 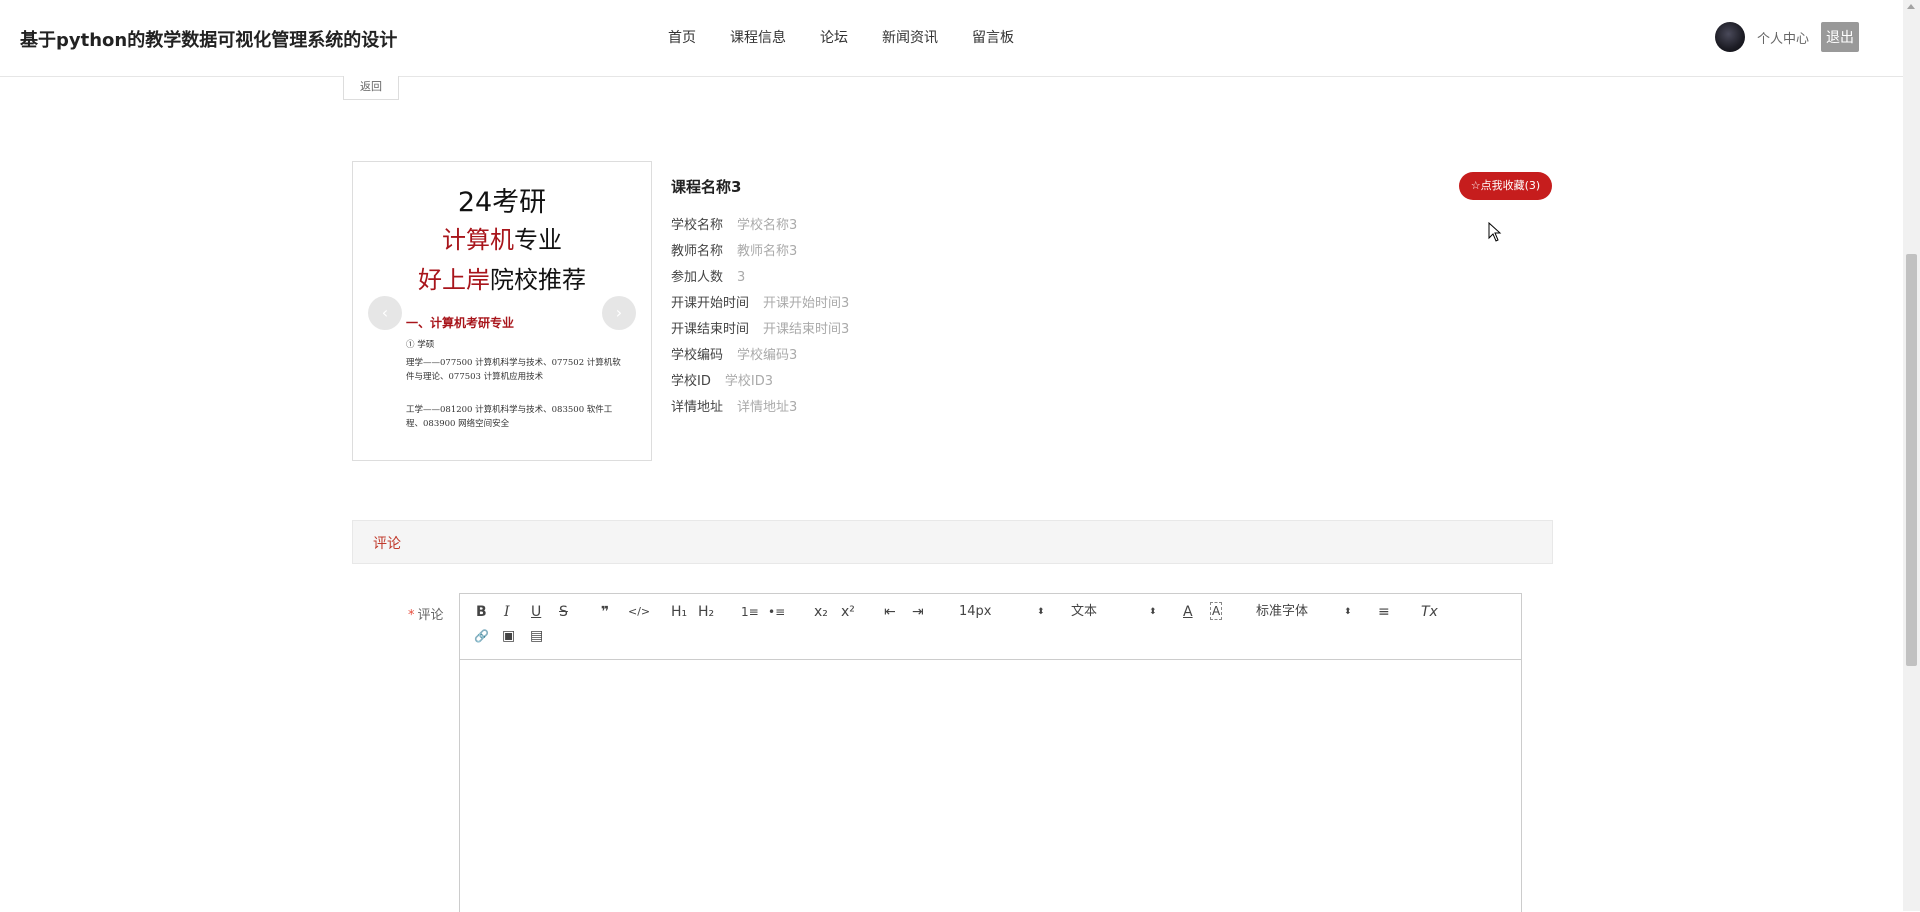 I want to click on nav-home: 首页, so click(x=682, y=37).